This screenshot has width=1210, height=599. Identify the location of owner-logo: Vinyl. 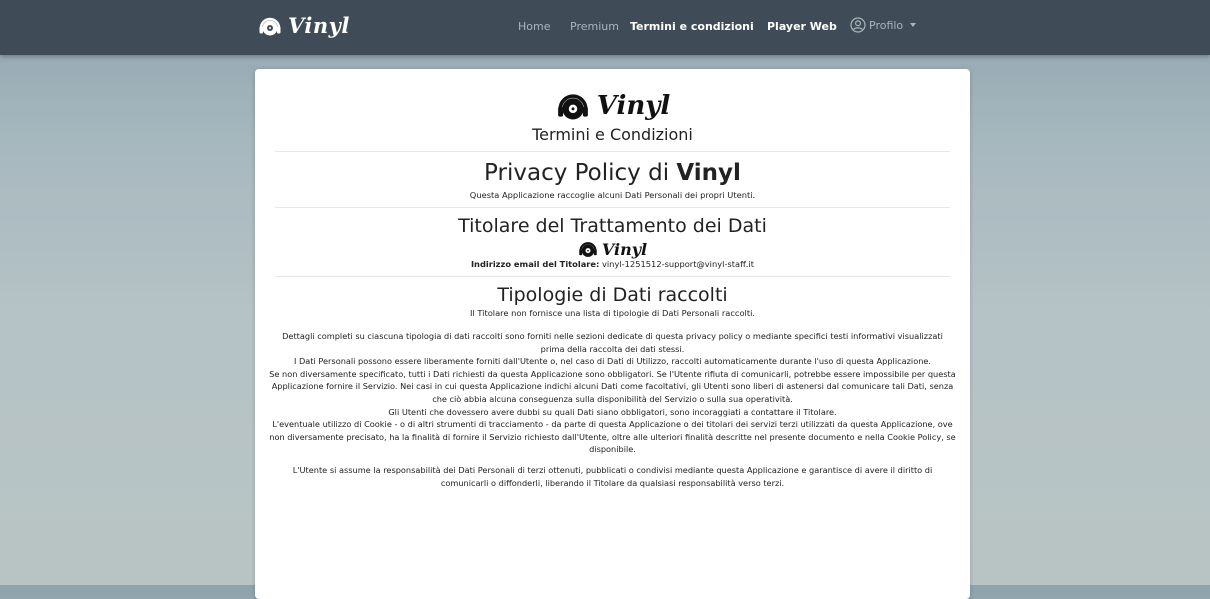
(612, 249).